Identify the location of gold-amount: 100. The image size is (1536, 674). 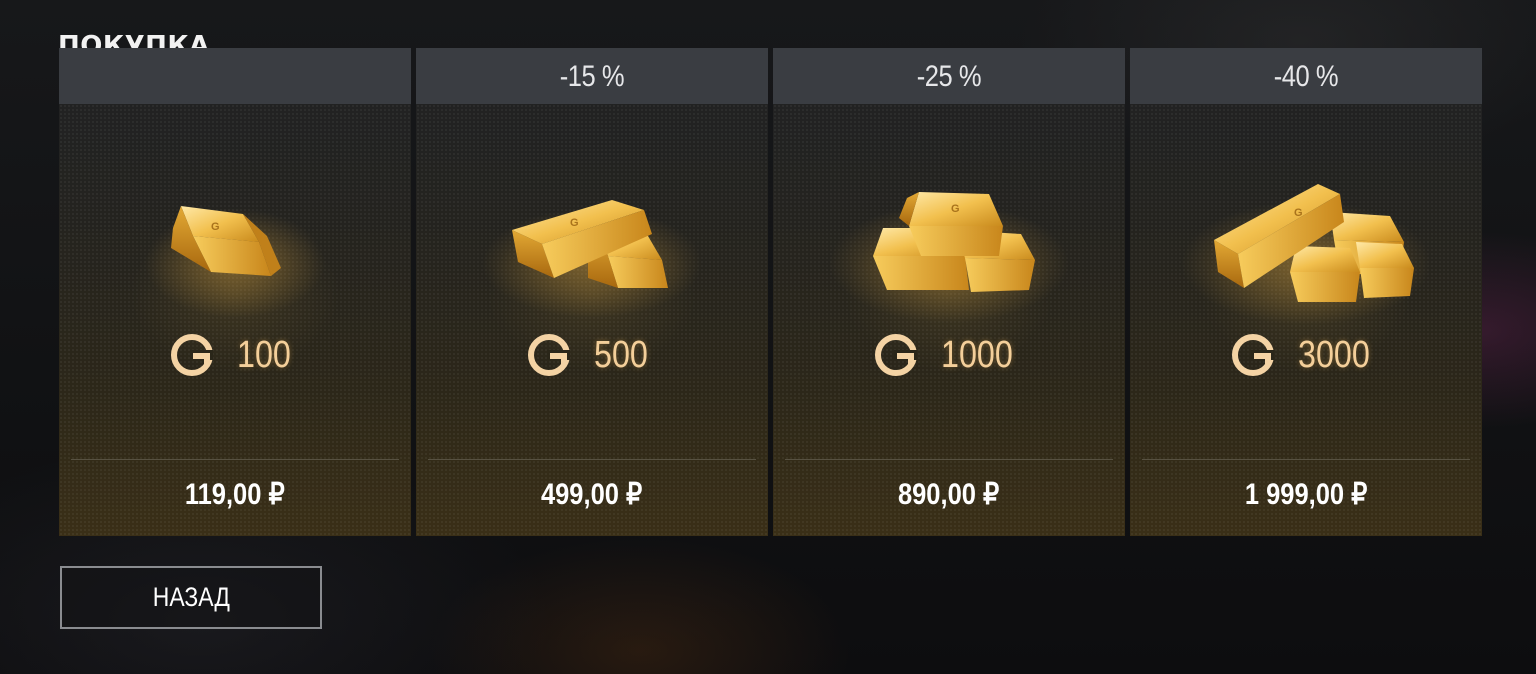
(235, 355).